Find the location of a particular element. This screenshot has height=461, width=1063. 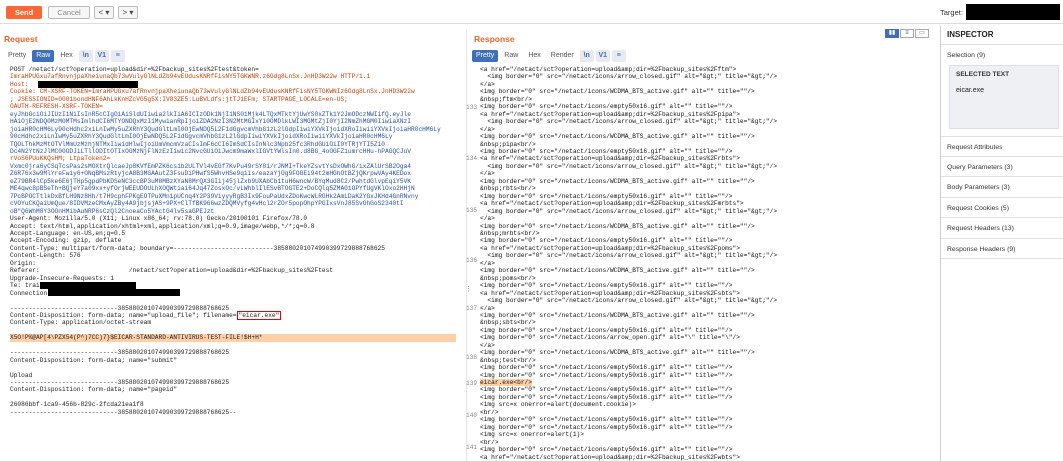

line-number: 136 is located at coordinates (472, 260).